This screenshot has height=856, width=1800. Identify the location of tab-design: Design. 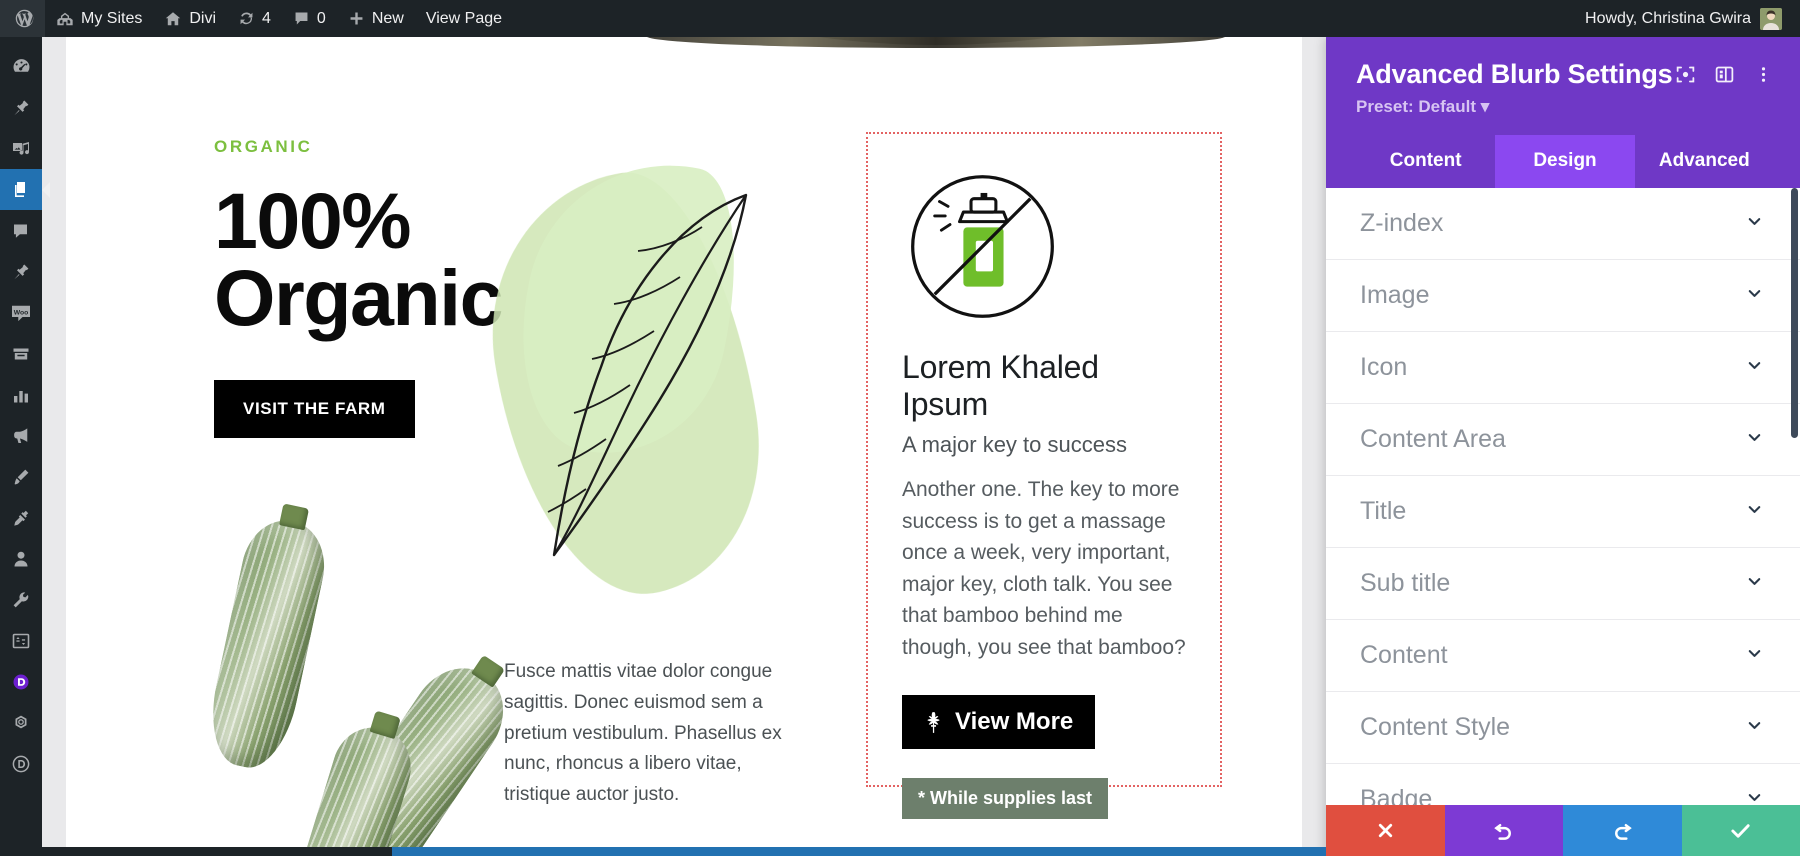
(1565, 161).